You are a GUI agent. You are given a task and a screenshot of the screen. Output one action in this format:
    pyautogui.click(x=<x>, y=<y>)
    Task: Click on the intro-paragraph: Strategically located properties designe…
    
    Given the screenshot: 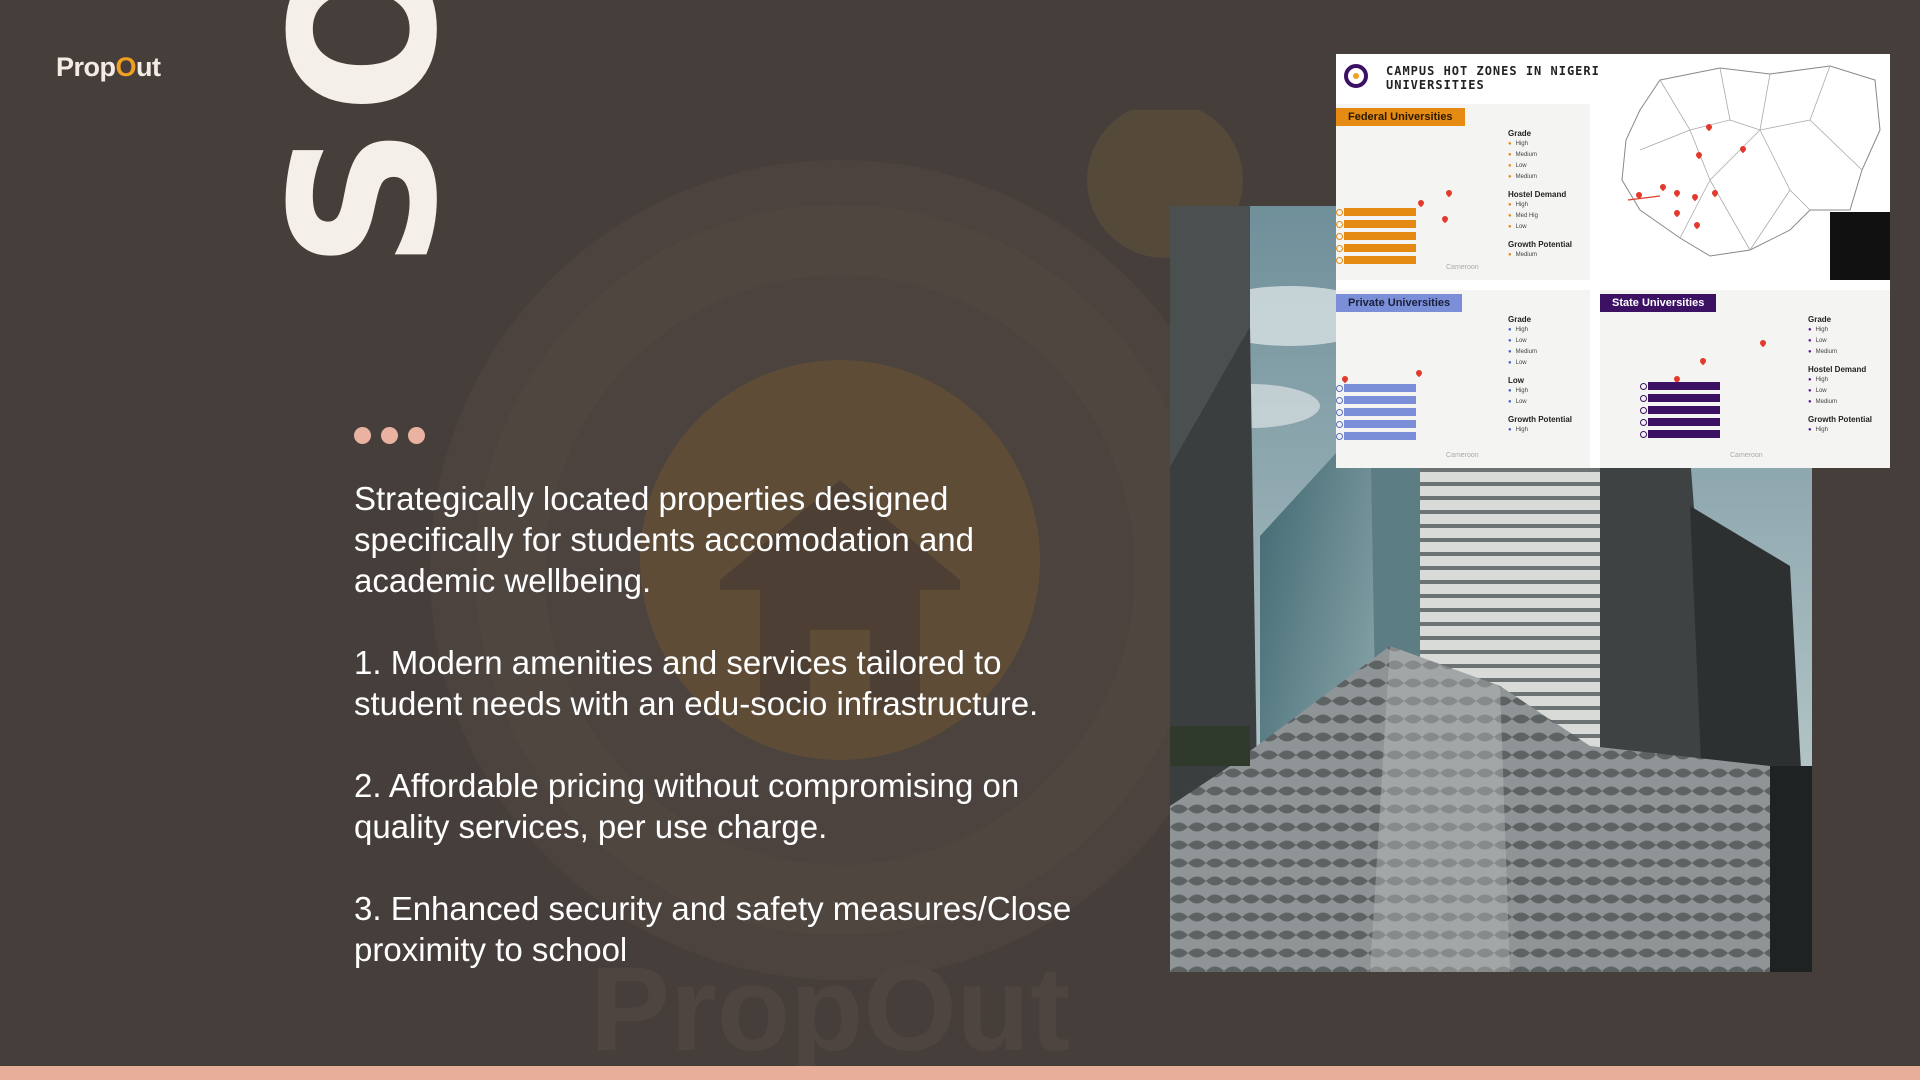 What is the action you would take?
    pyautogui.click(x=664, y=539)
    